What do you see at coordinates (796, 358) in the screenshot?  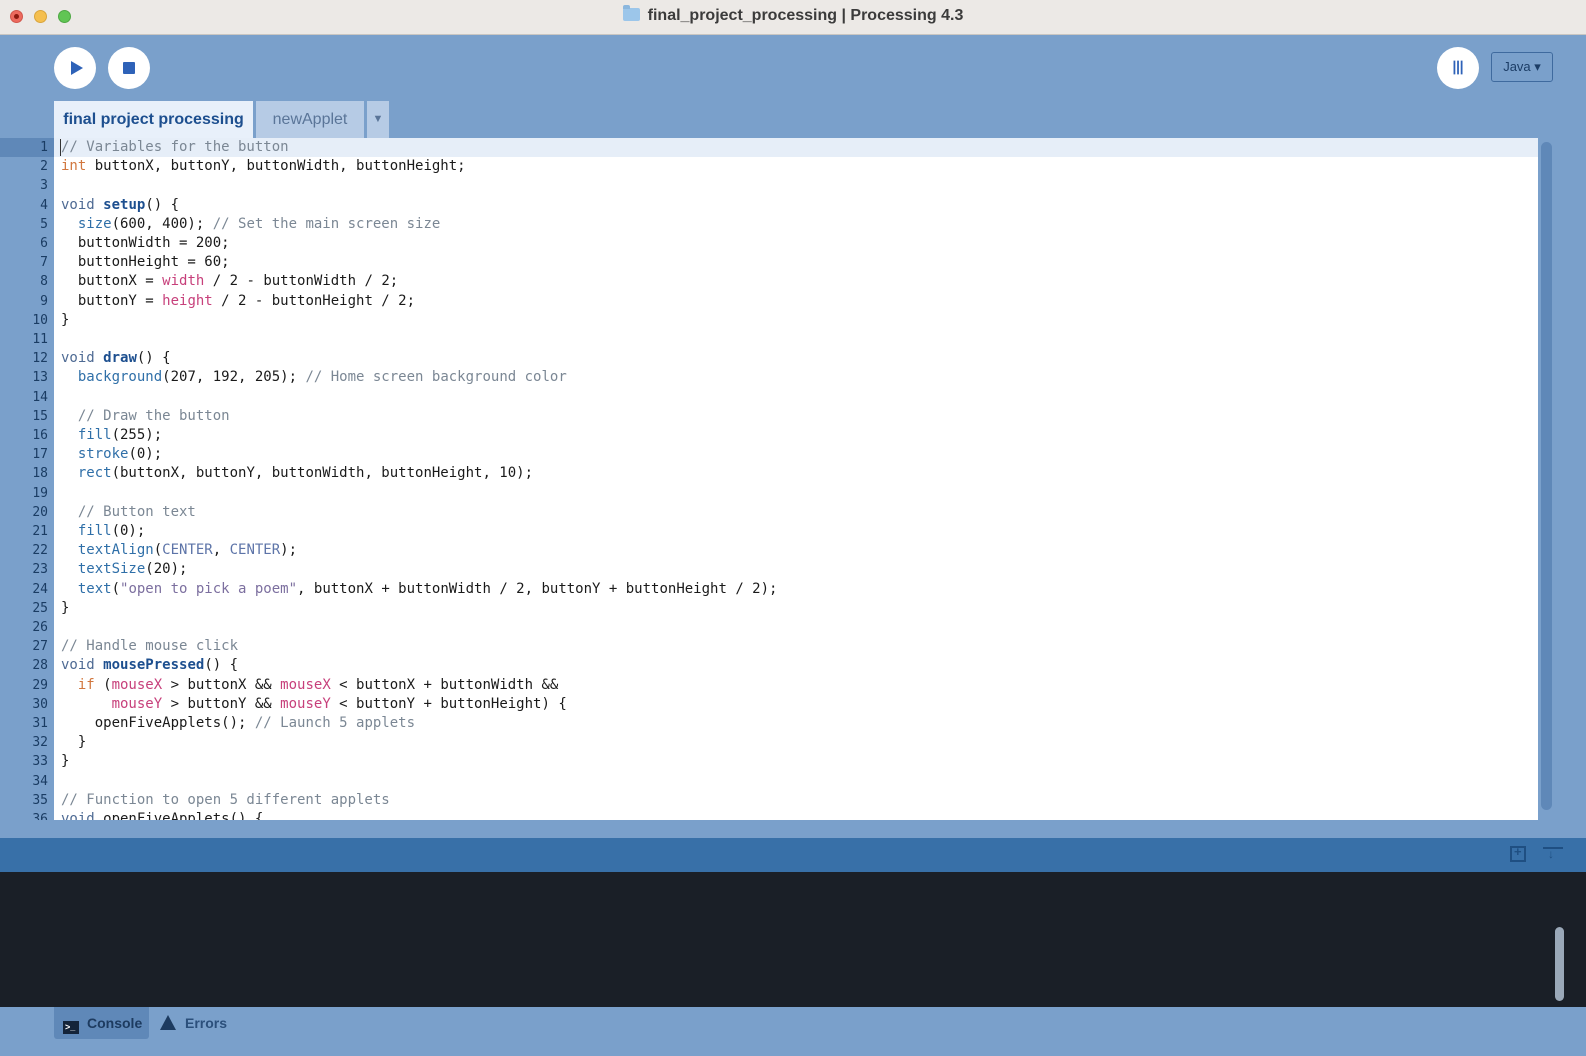 I see `code-line: void draw() {` at bounding box center [796, 358].